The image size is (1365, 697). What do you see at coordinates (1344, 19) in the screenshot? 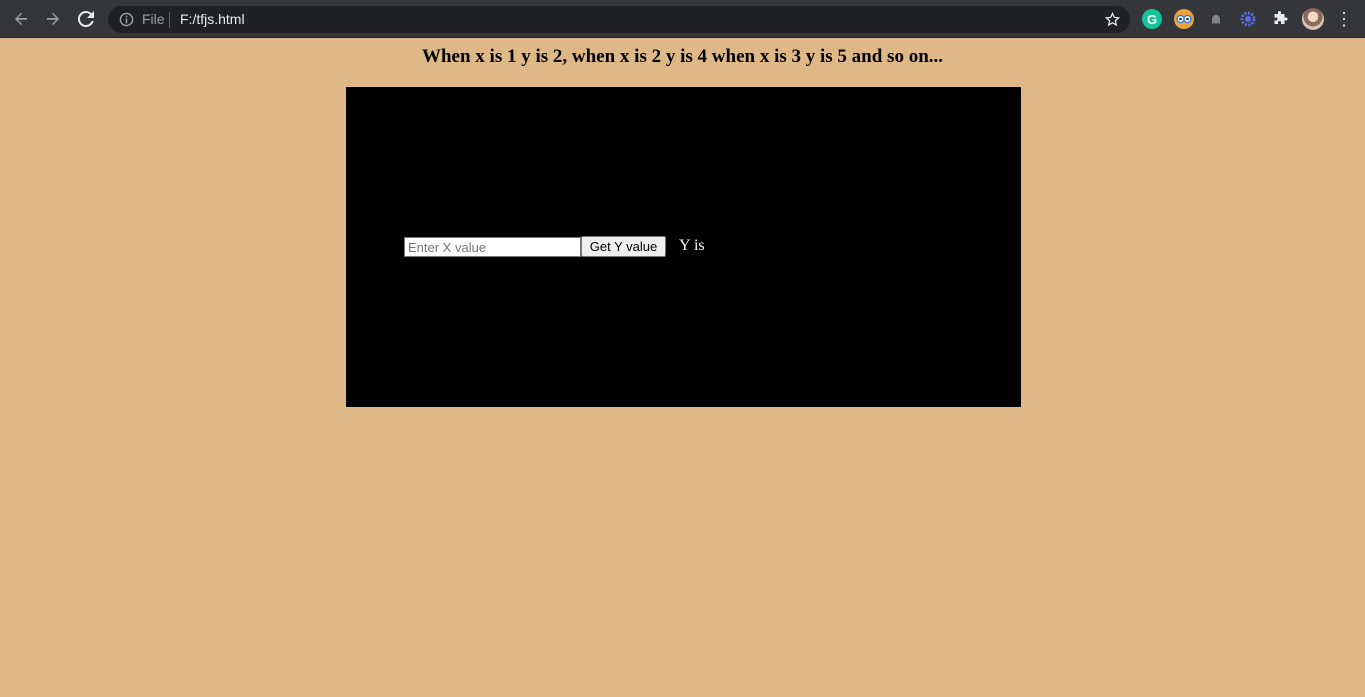
I see `kebab-menu-icon: ⋮` at bounding box center [1344, 19].